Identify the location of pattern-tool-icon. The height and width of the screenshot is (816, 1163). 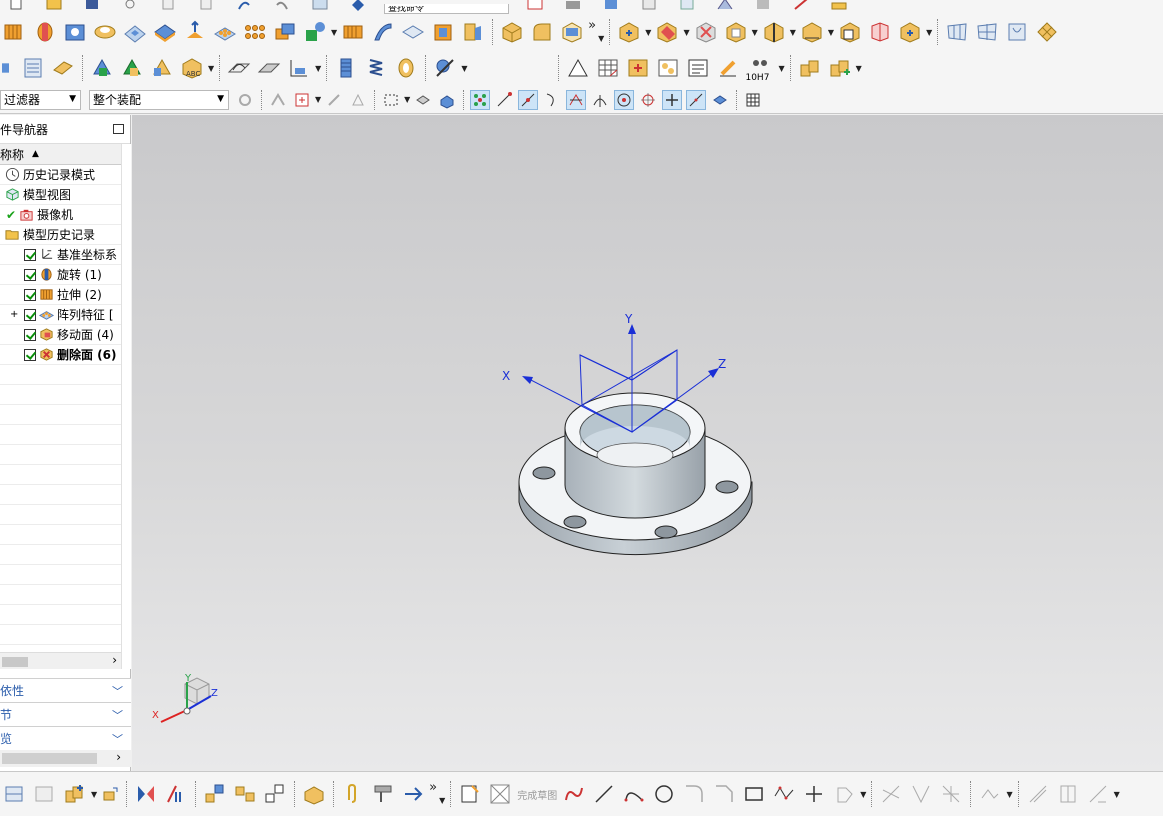
(225, 32).